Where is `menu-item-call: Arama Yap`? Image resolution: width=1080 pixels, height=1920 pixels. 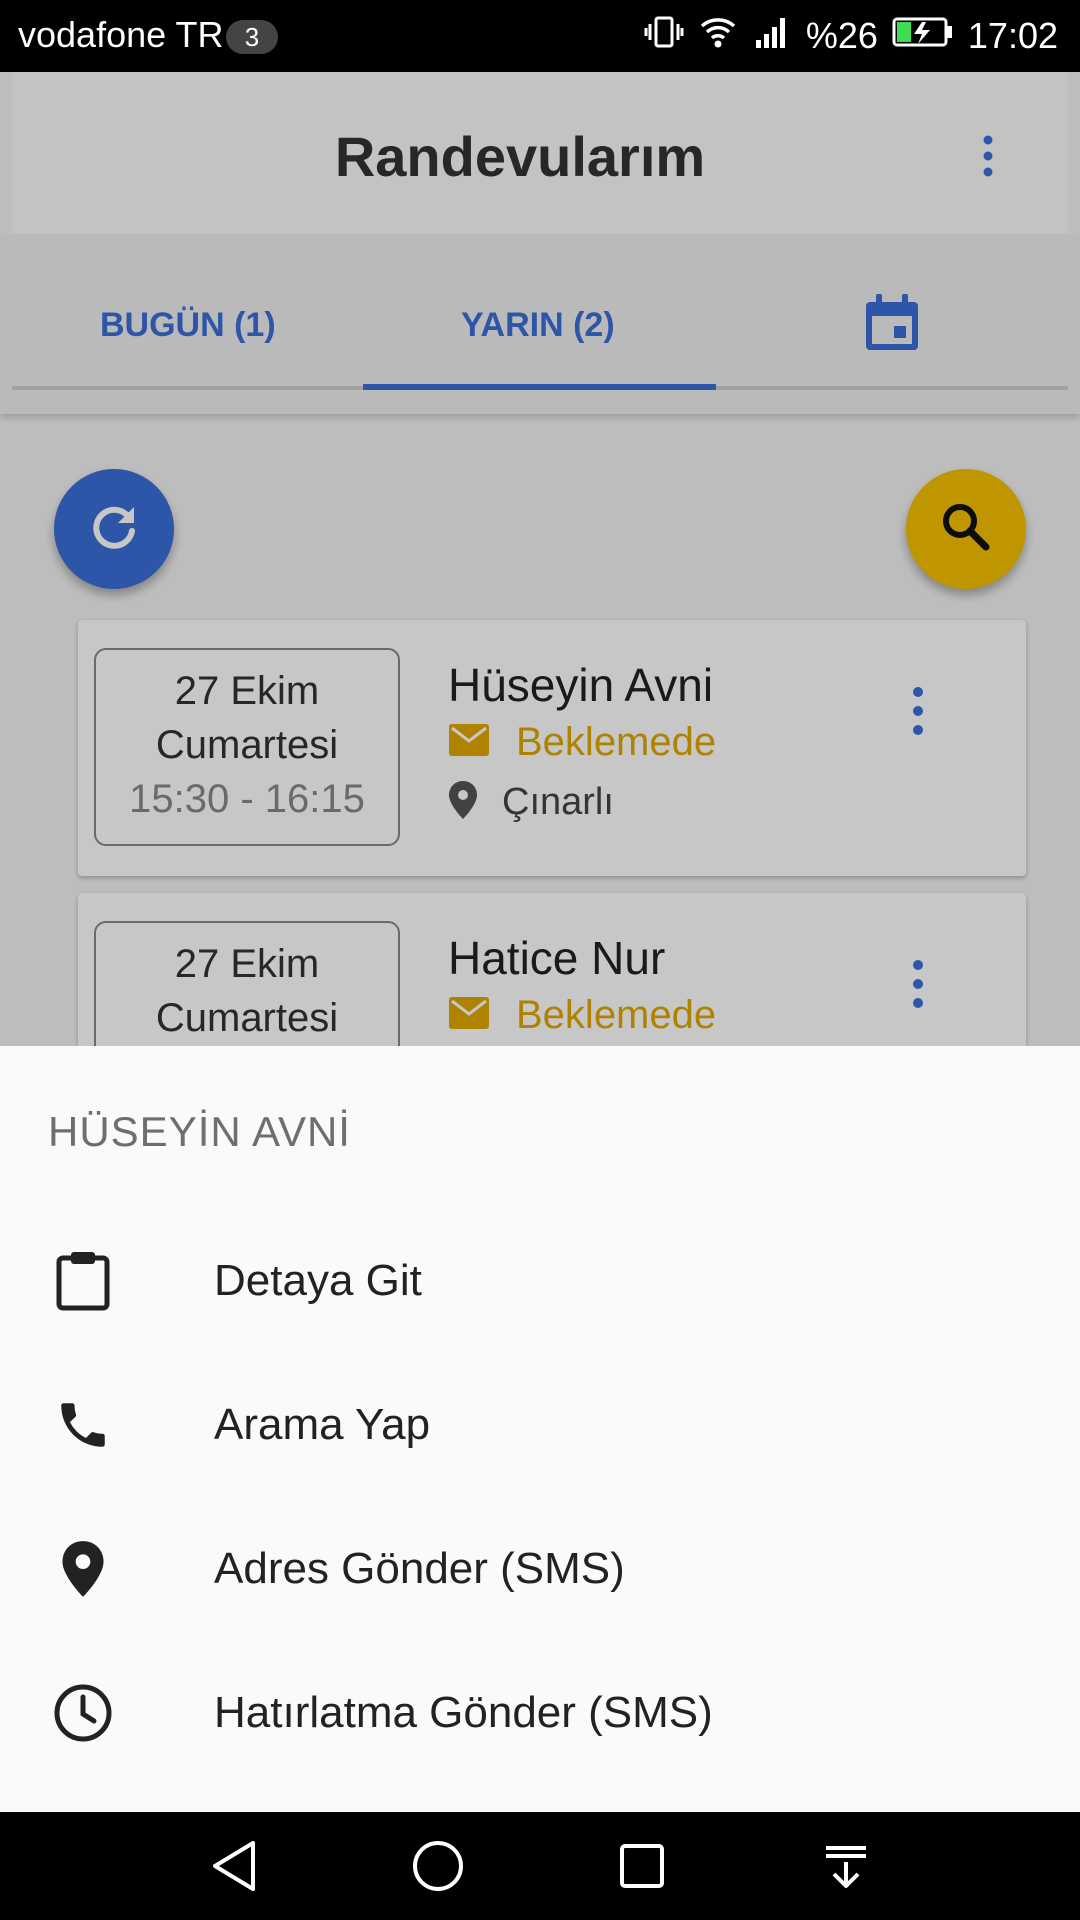
menu-item-call: Arama Yap is located at coordinates (540, 1425).